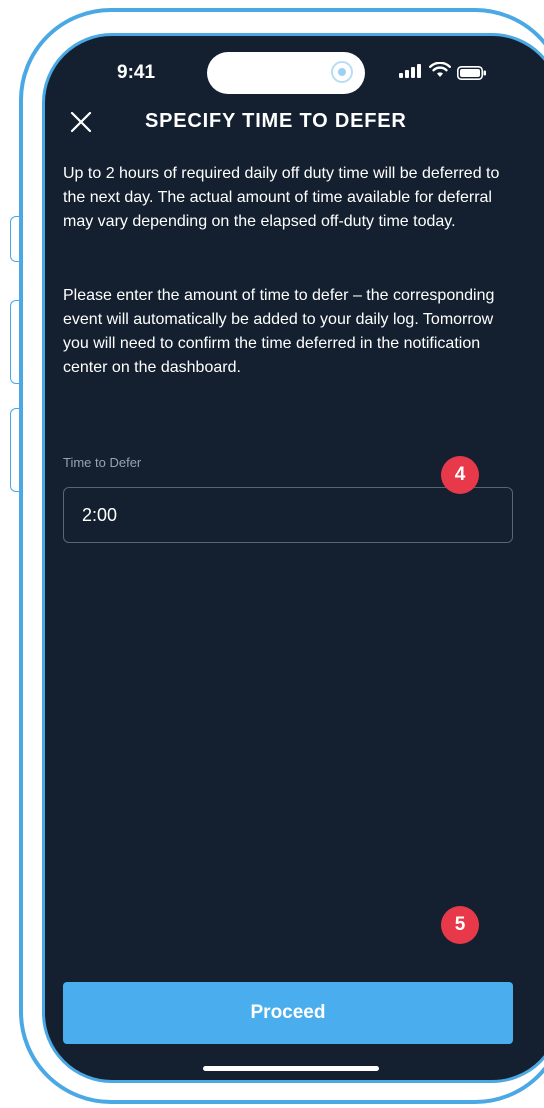 This screenshot has width=544, height=1108. What do you see at coordinates (276, 121) in the screenshot?
I see `page-title: SPECIFY TIME TO DEFER` at bounding box center [276, 121].